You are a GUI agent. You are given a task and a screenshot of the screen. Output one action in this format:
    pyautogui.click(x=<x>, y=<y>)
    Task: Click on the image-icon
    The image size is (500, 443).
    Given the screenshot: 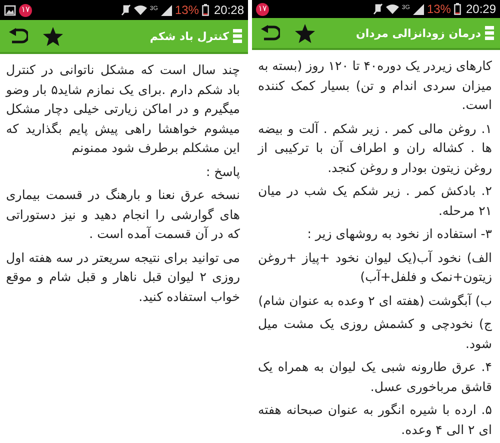 What is the action you would take?
    pyautogui.click(x=10, y=10)
    